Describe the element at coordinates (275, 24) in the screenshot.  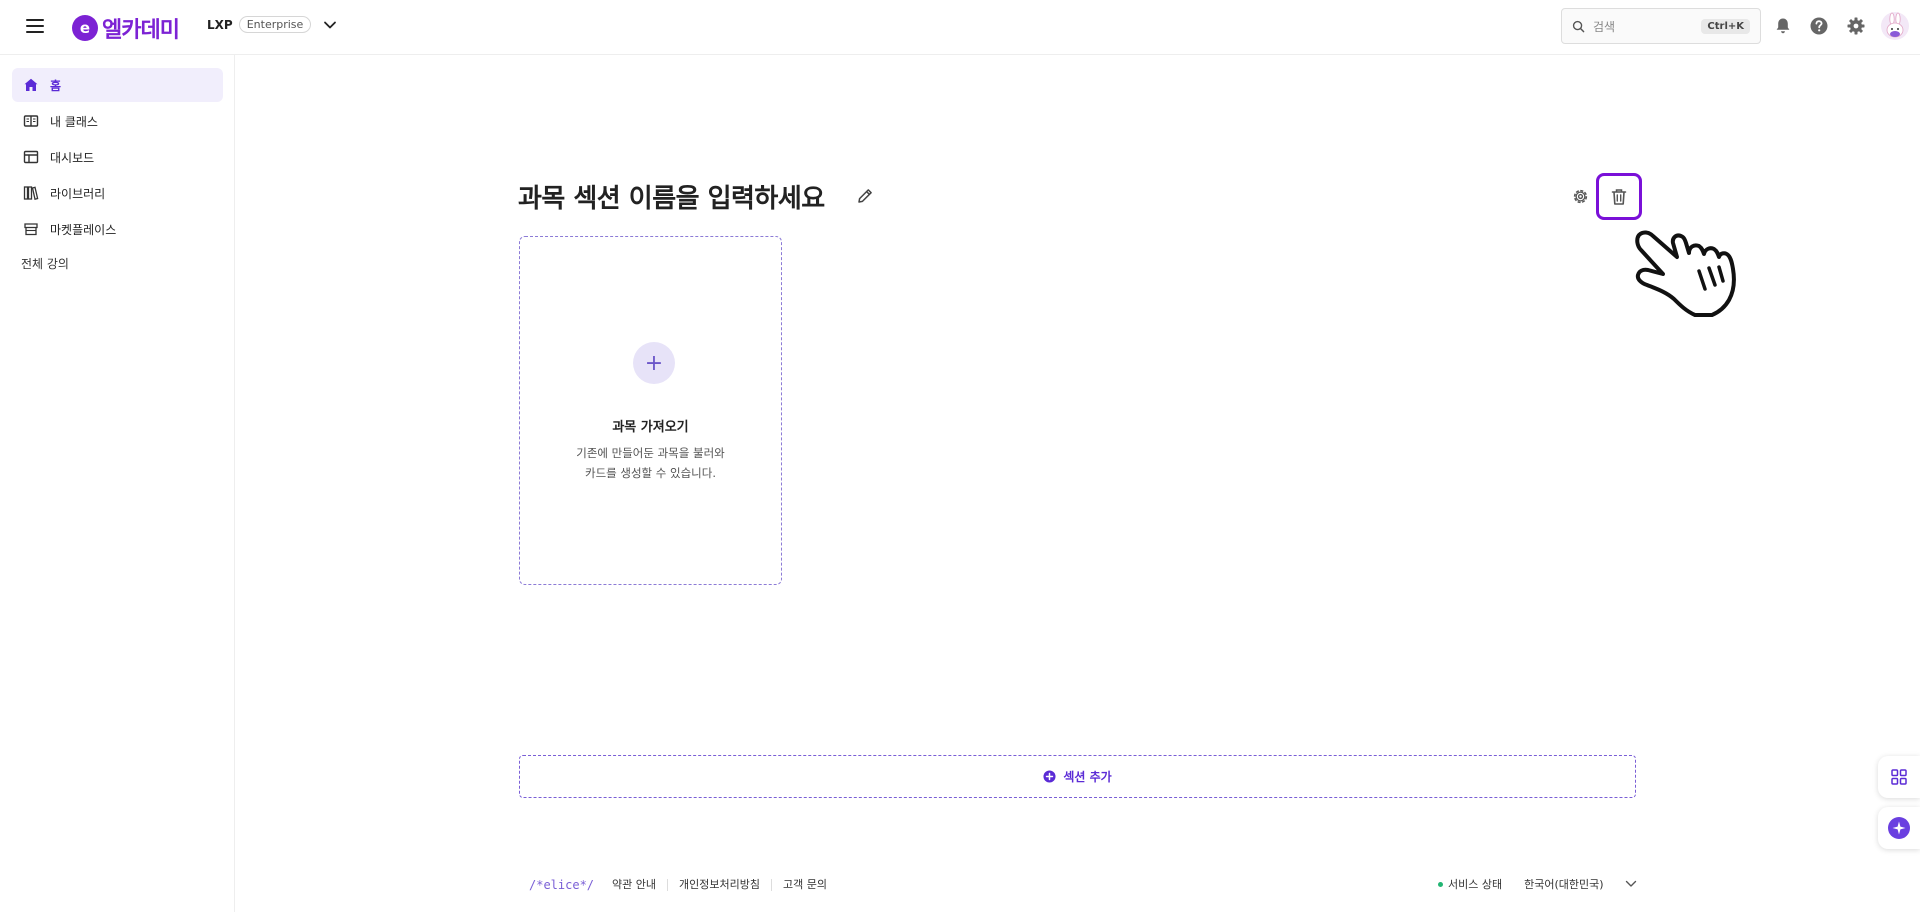
I see `org-plan-badge: Enterprise` at that location.